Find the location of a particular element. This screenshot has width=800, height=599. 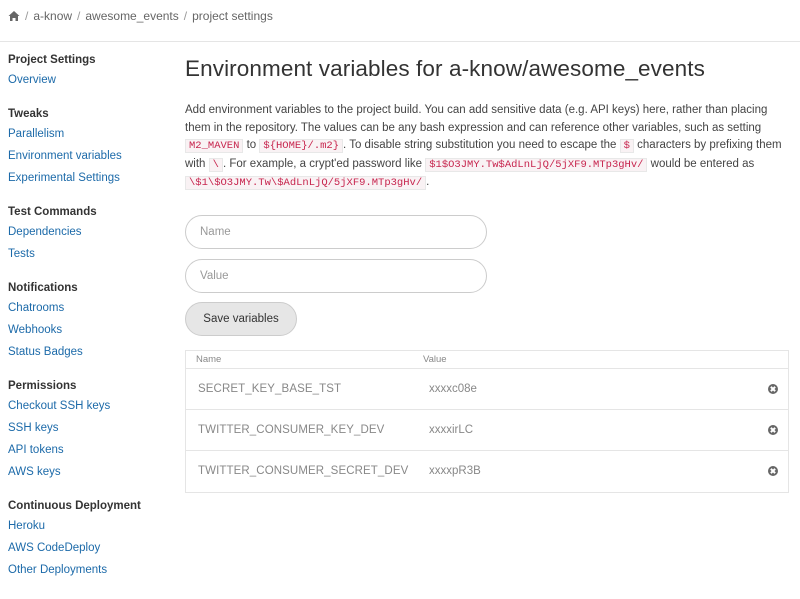

variable-value: xxxxpR3B is located at coordinates (455, 471).